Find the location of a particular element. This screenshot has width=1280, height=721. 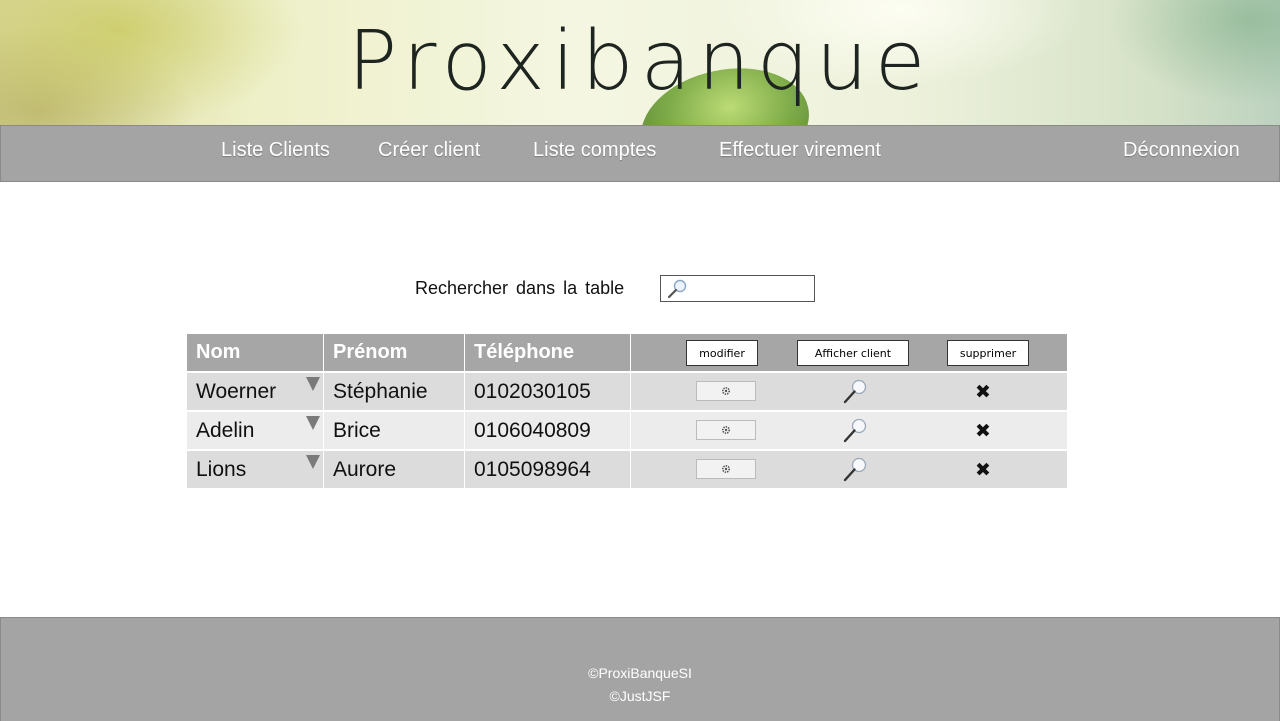

nav-liste-clients: Liste Clients is located at coordinates (275, 150).